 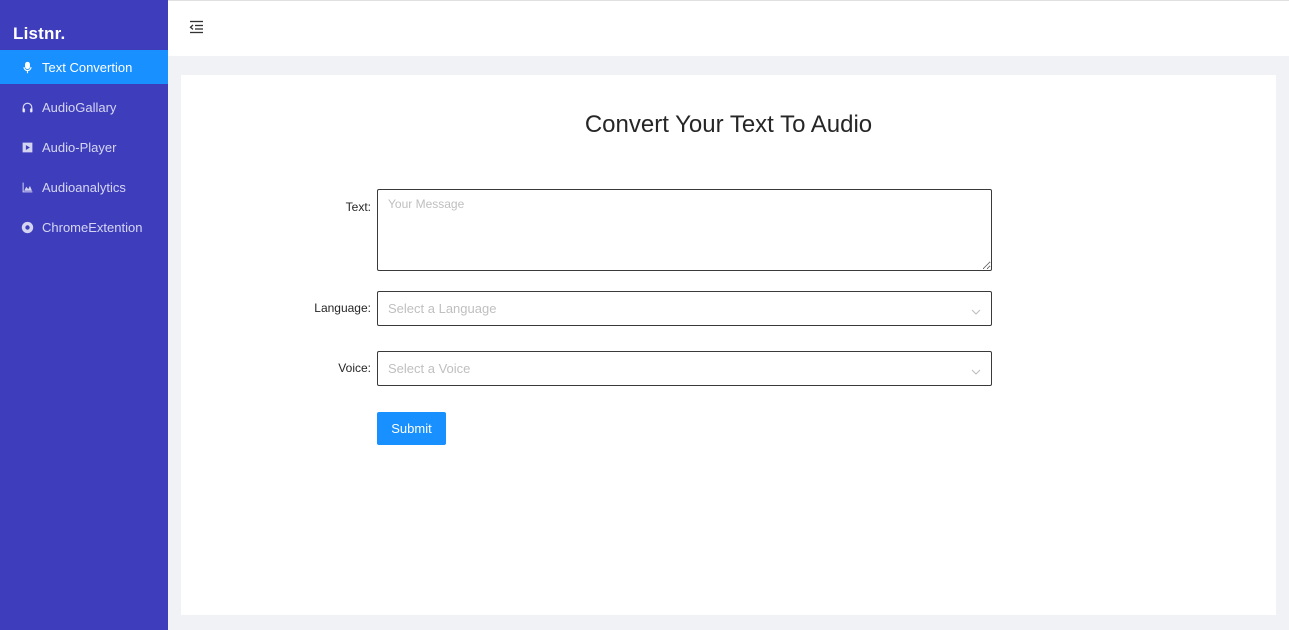 What do you see at coordinates (684, 230) in the screenshot?
I see `message-textarea` at bounding box center [684, 230].